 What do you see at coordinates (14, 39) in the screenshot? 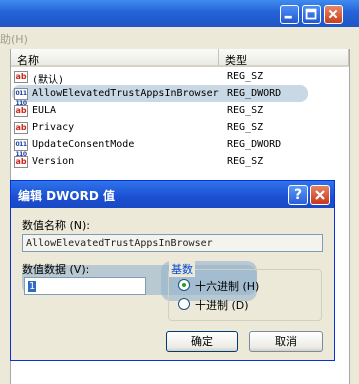
I see `menu-item-help: 助(H)` at bounding box center [14, 39].